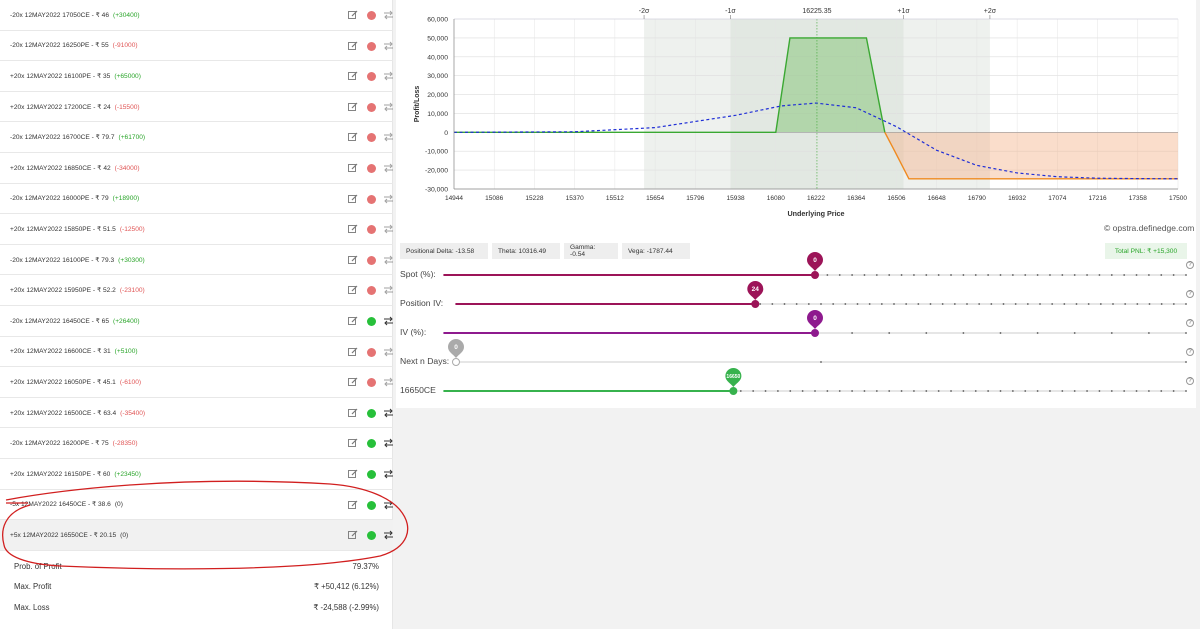 The image size is (1200, 629). I want to click on leg-row: +20x 12MAY2022 16100PE - ₹ 35 (+65000), so click(196, 76).